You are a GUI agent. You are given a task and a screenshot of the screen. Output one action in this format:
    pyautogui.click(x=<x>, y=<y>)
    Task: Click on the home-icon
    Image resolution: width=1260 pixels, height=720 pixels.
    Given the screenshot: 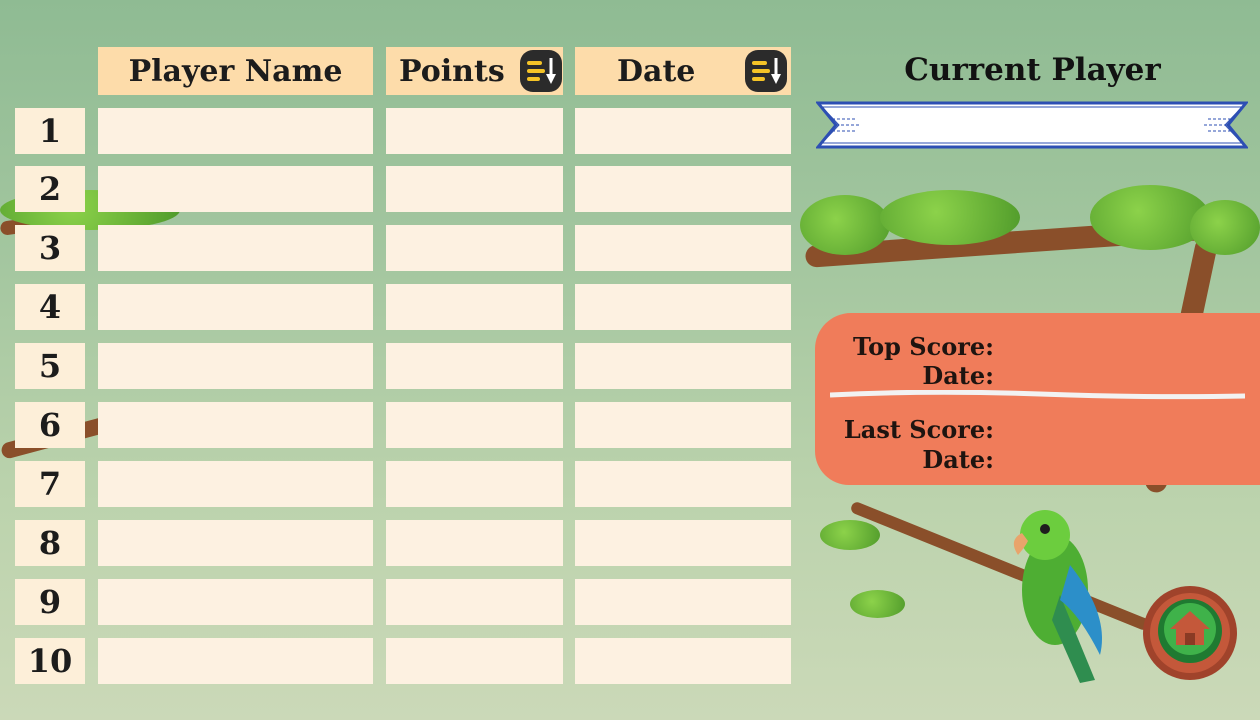 What is the action you would take?
    pyautogui.click(x=1190, y=633)
    